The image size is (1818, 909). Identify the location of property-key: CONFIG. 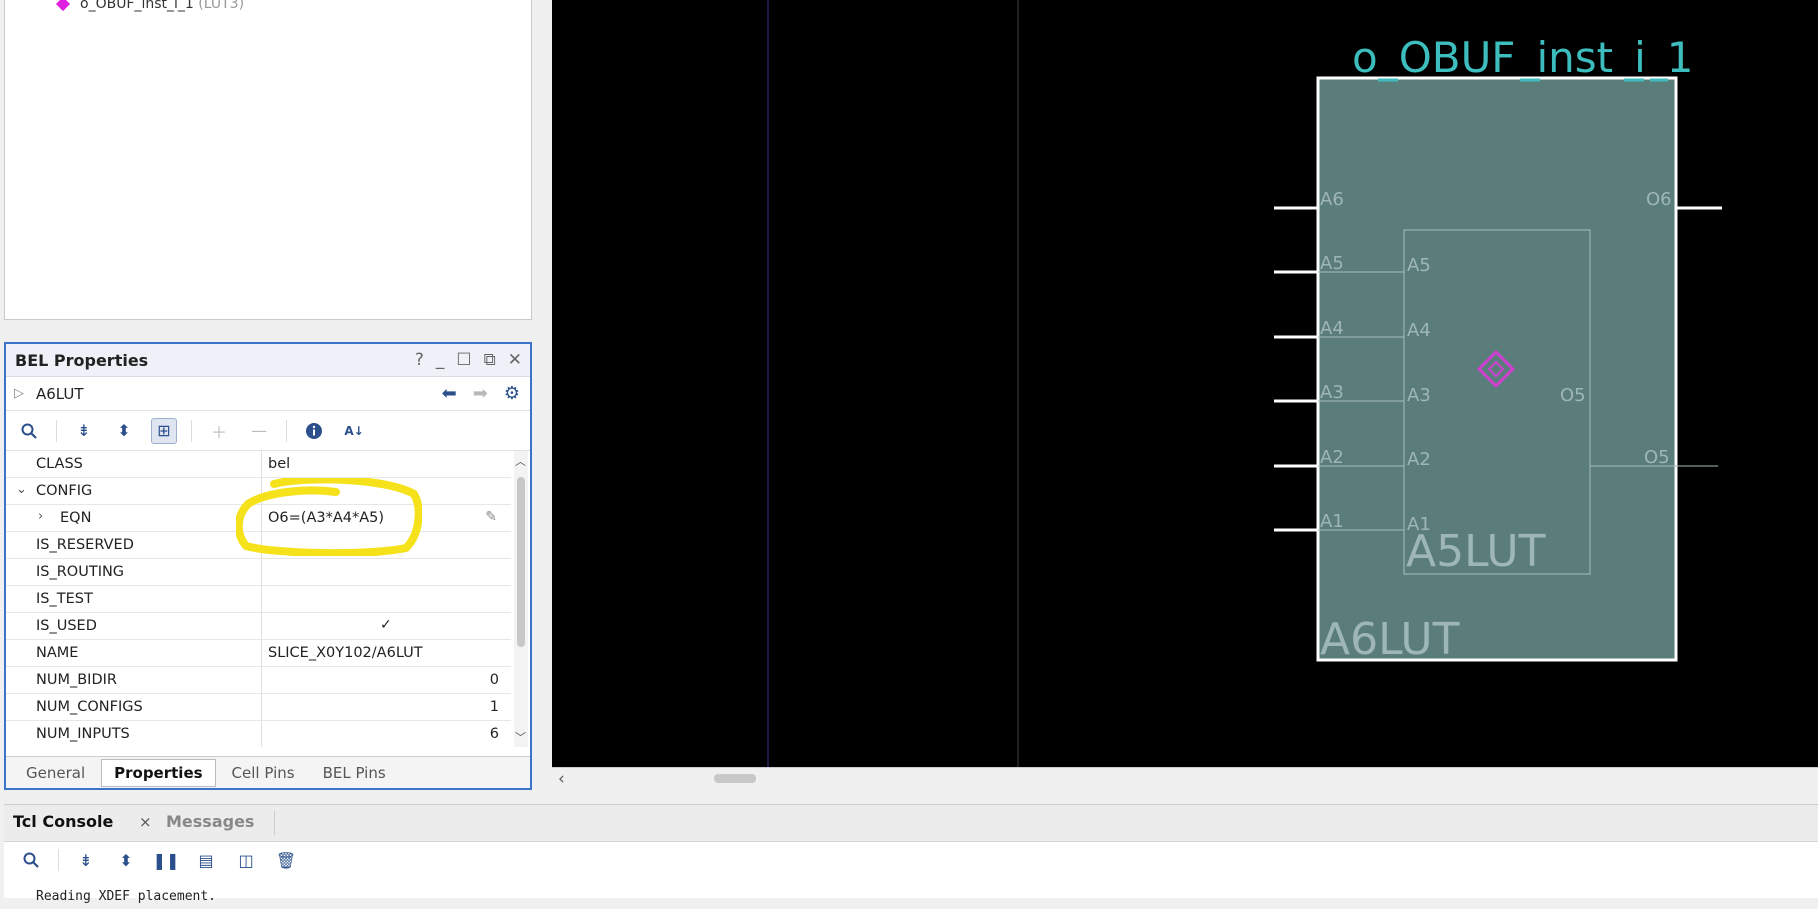
(64, 491).